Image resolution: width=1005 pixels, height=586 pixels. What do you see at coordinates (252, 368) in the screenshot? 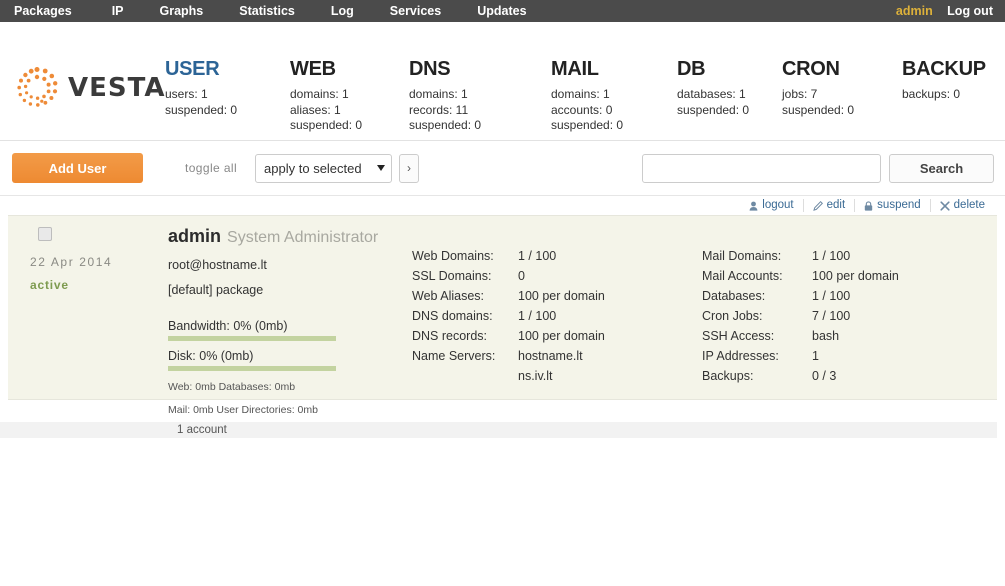
I see `disk-progress-bar` at bounding box center [252, 368].